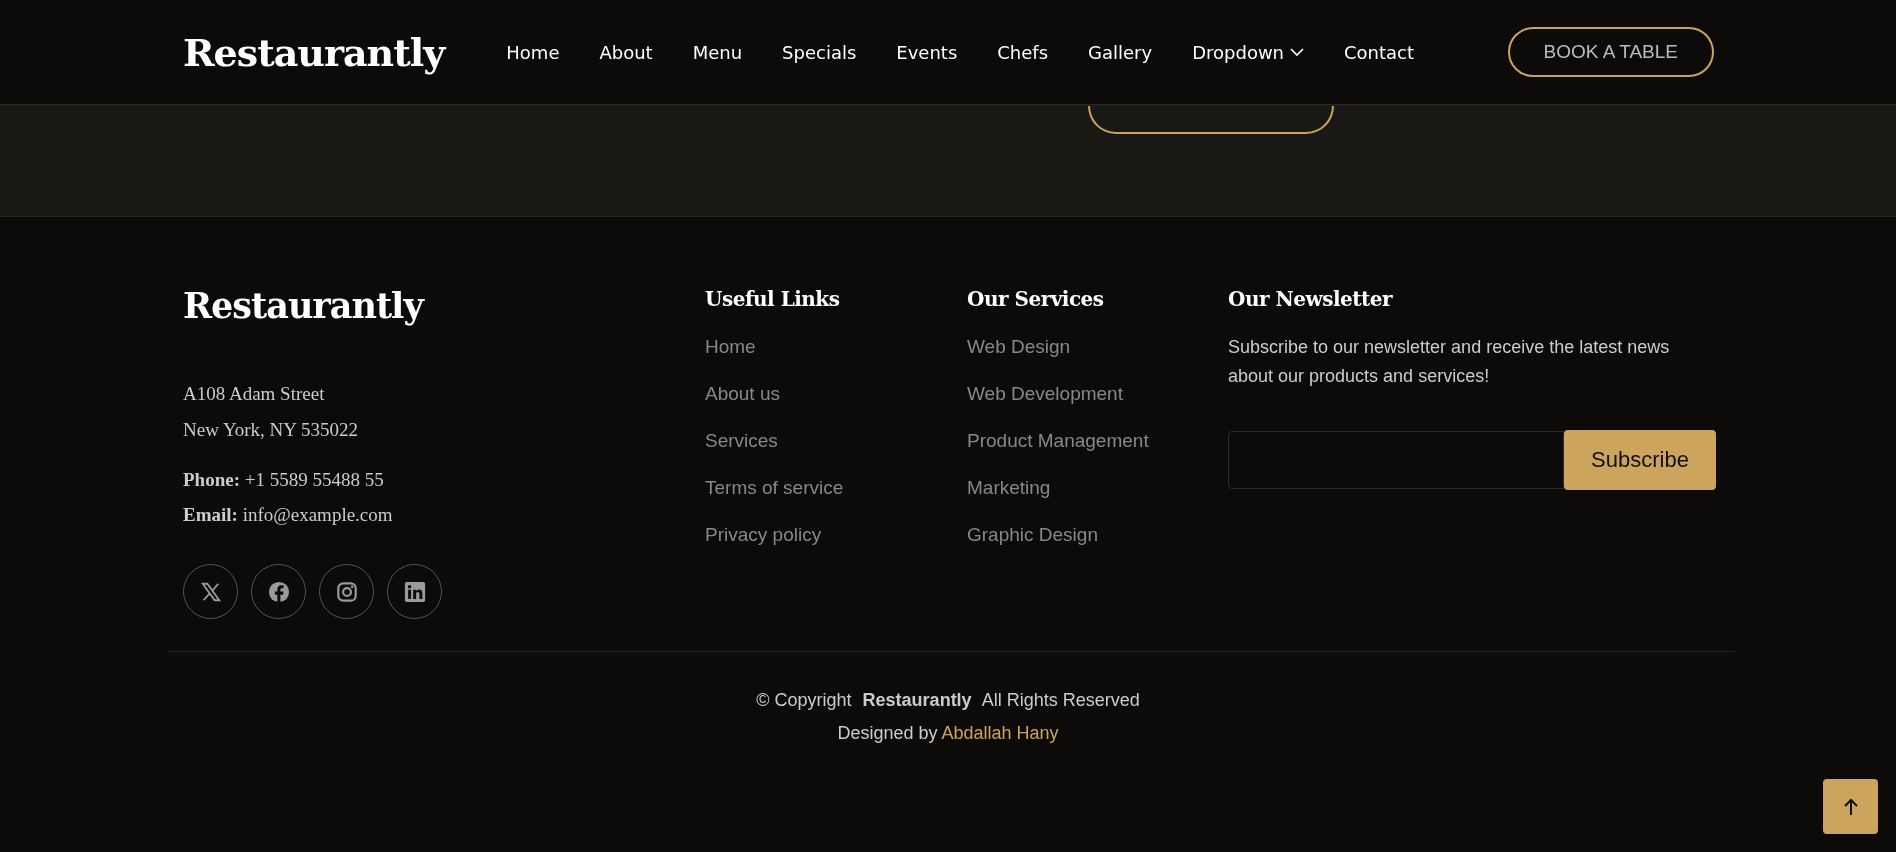  Describe the element at coordinates (1379, 52) in the screenshot. I see `nav-link: Contact` at that location.